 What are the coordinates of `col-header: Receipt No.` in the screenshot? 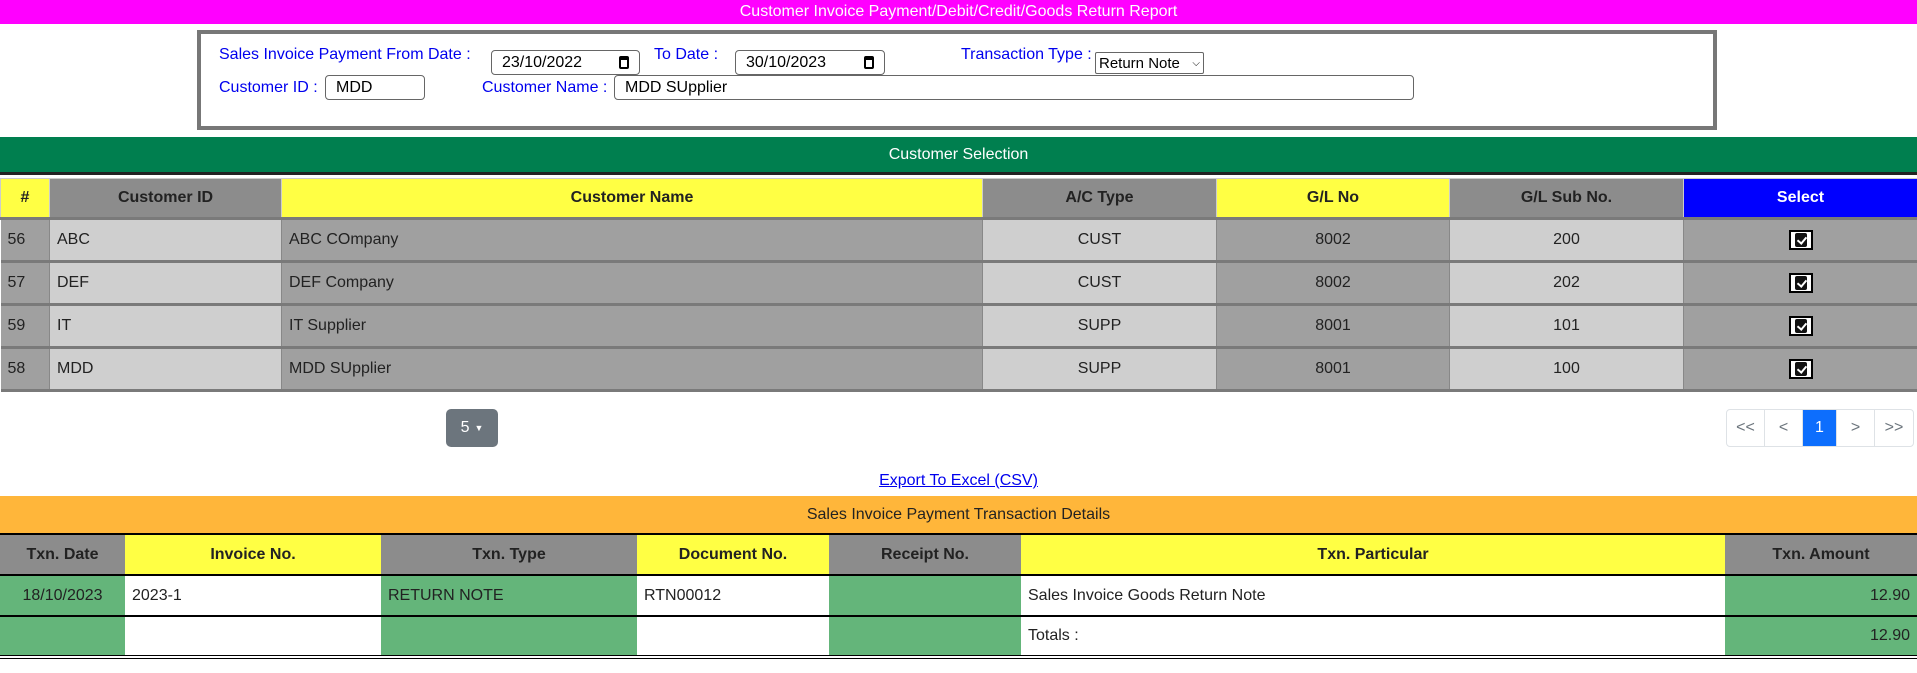 It's located at (925, 555).